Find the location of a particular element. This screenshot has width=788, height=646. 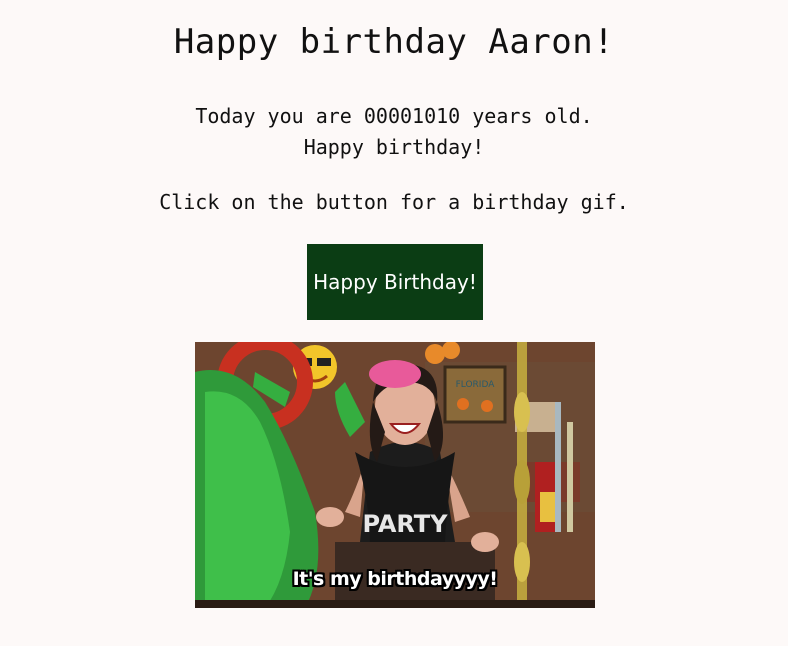

gif-caption: It's my birthdayyyy! is located at coordinates (395, 579).